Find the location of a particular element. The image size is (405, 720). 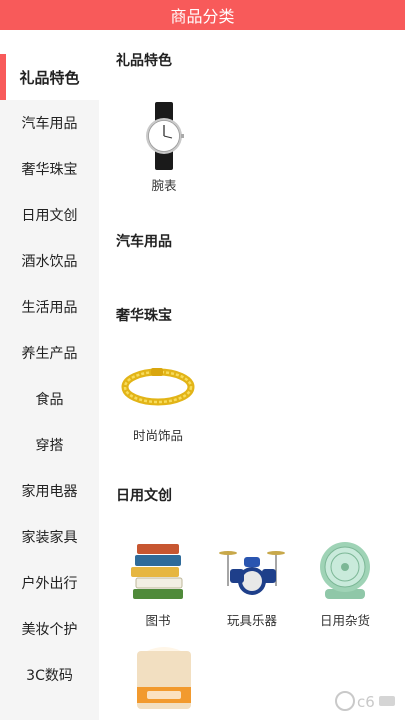

product-daily-sundries: 日用杂货 is located at coordinates (345, 582).